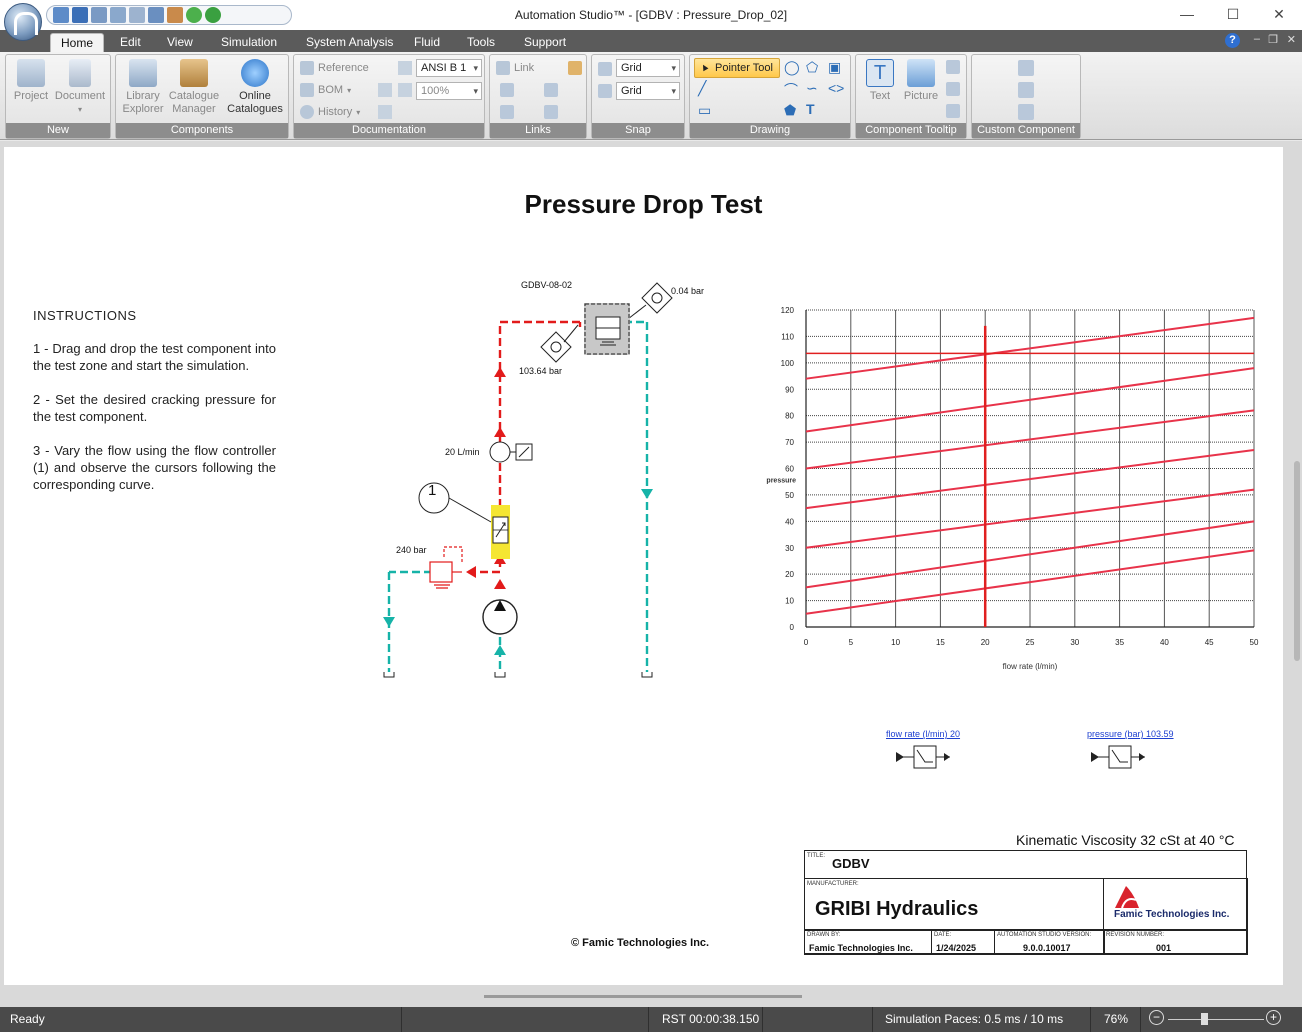 This screenshot has height=1032, width=1302. Describe the element at coordinates (789, 521) in the screenshot. I see `y-tick-label: 40` at that location.